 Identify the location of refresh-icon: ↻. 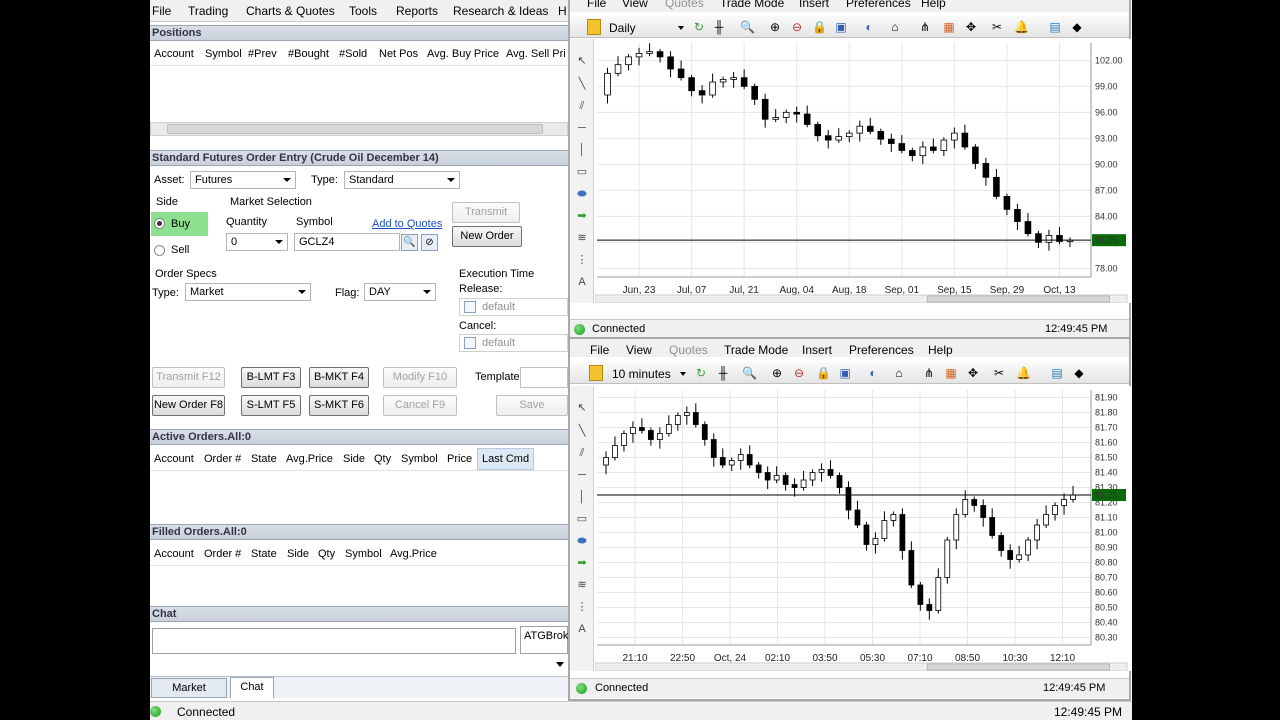
(701, 373).